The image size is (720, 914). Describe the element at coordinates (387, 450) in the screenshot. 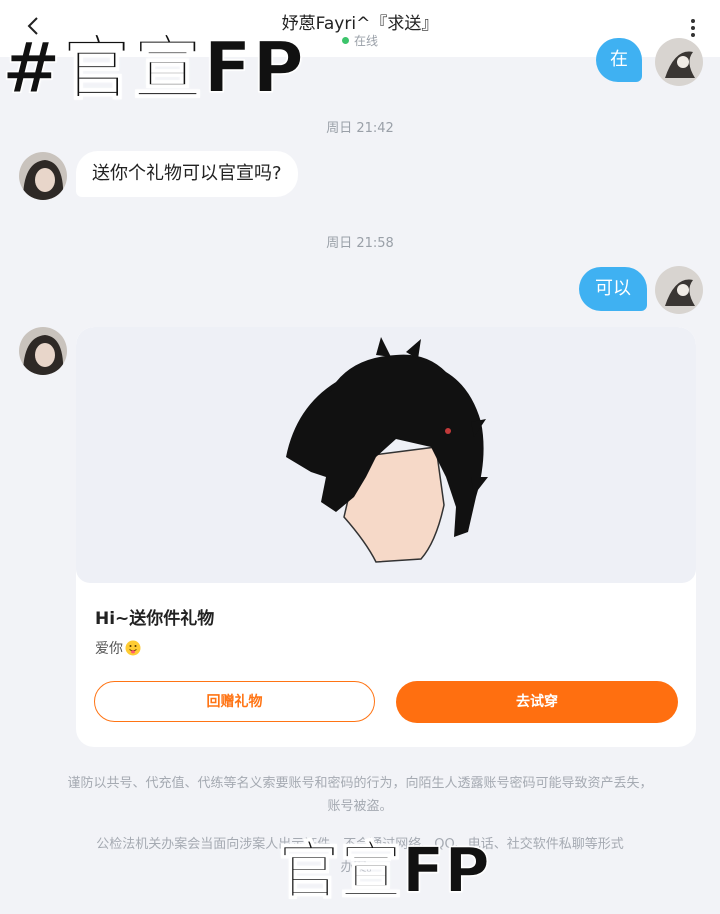

I see `hairstyle-icon` at that location.